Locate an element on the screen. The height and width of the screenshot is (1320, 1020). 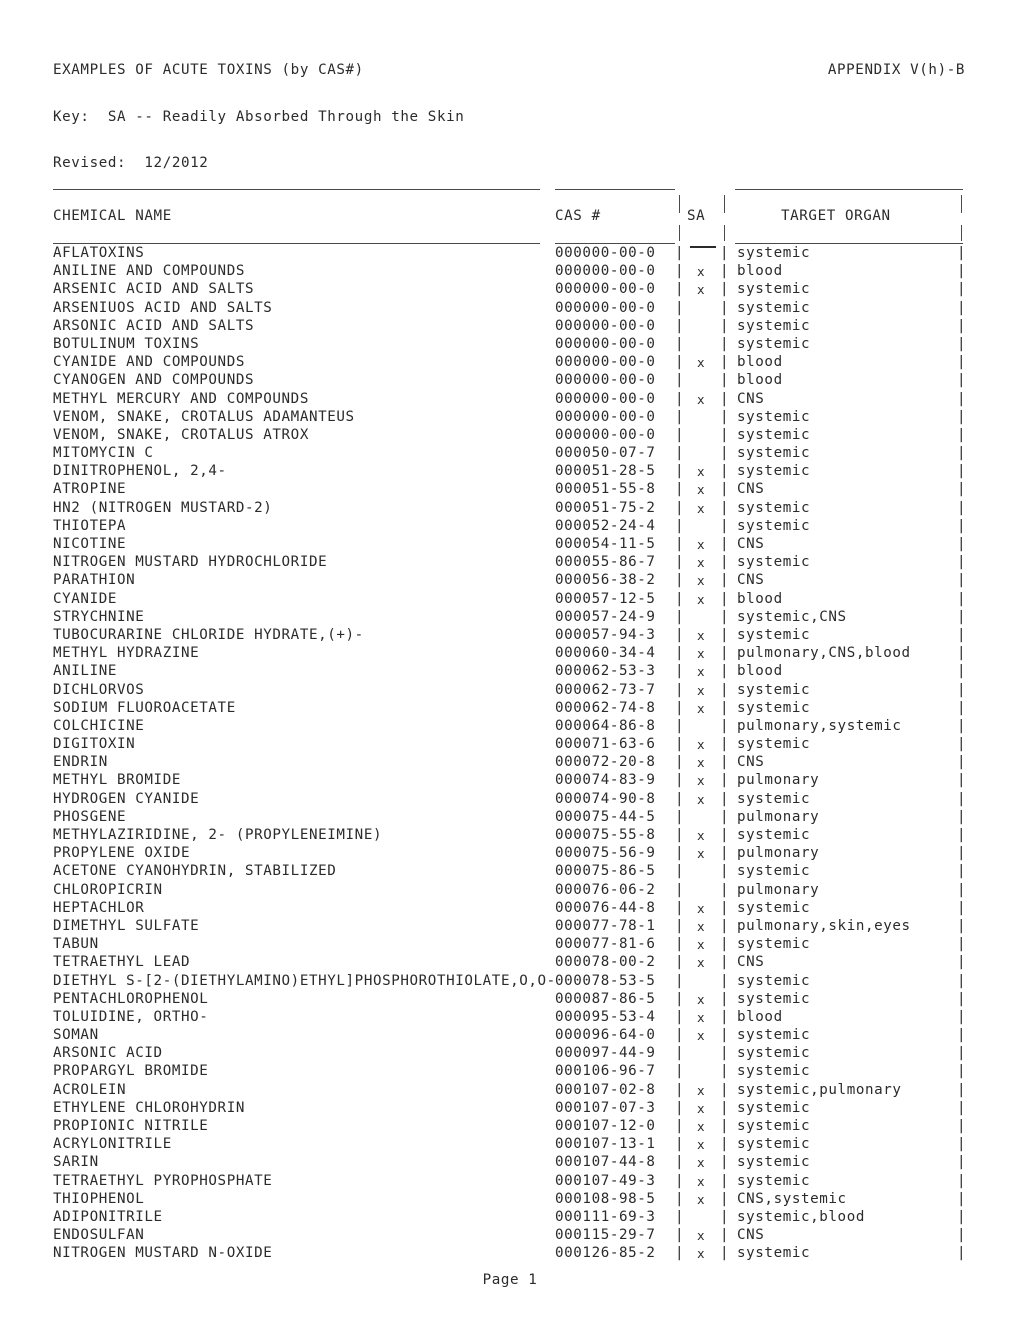
table-row: ENDRIN 000072-20-8 | x | CNS | is located at coordinates (510, 763).